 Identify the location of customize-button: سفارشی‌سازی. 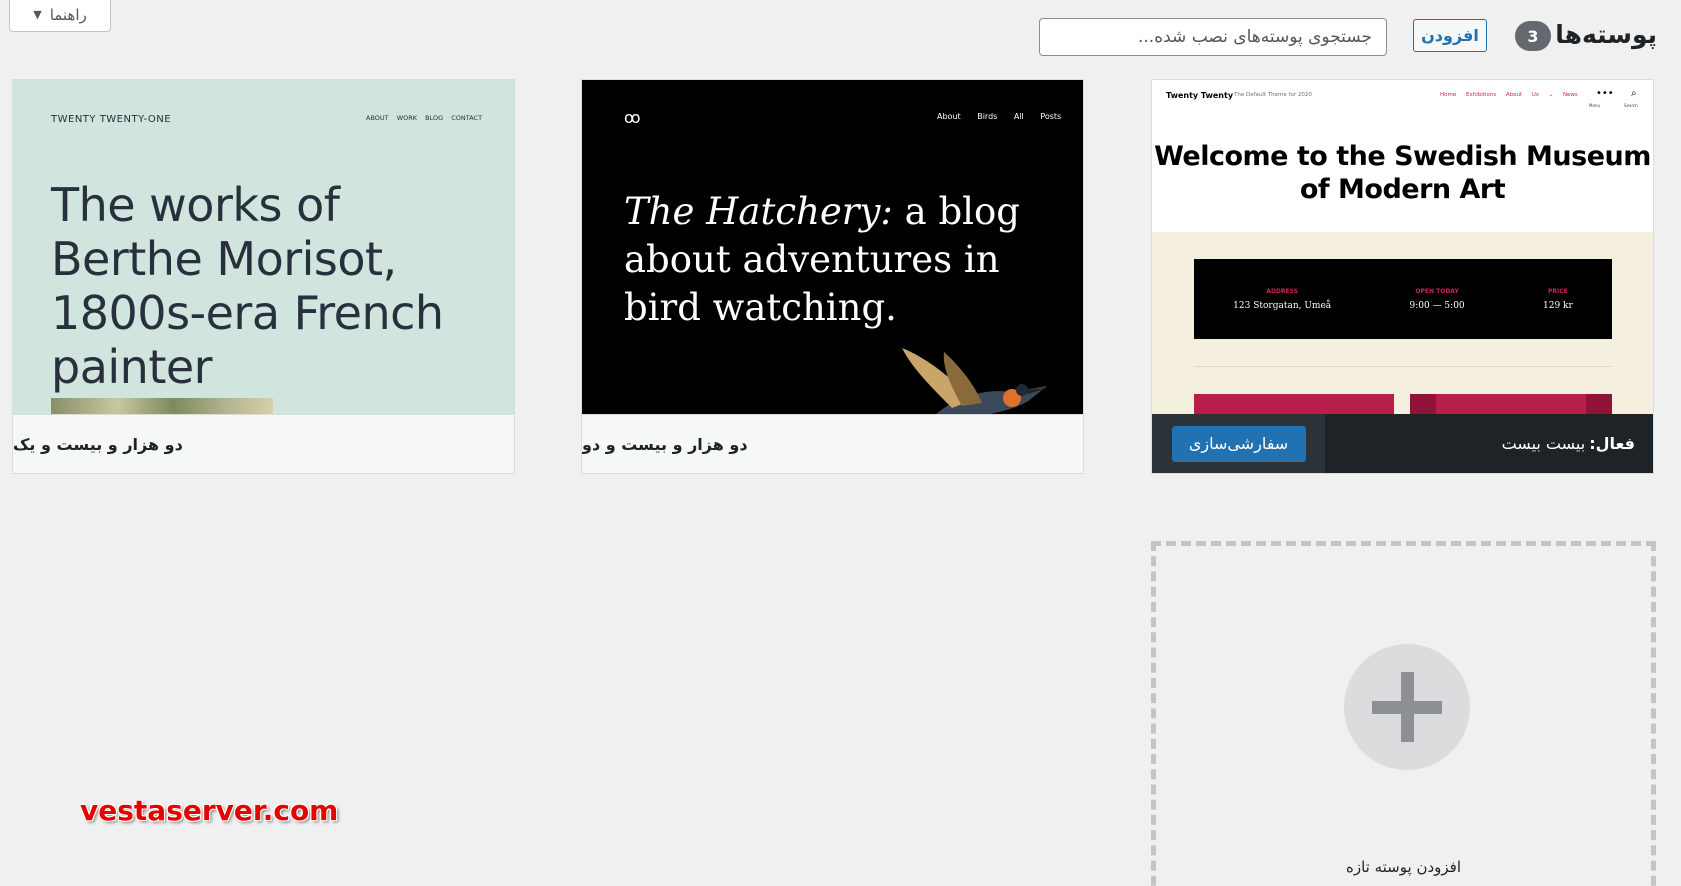
(1238, 443).